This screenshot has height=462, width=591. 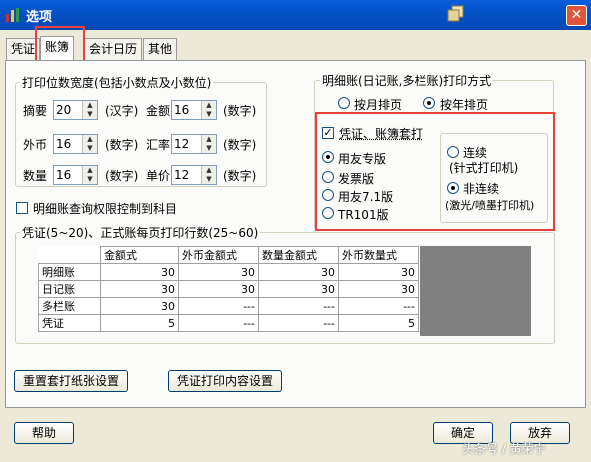 What do you see at coordinates (298, 255) in the screenshot?
I see `column-header: 数量金额式` at bounding box center [298, 255].